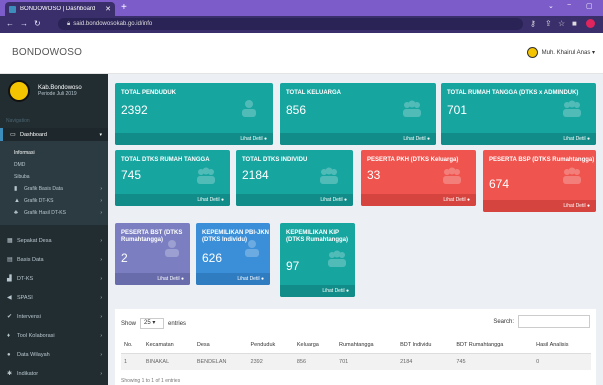 This screenshot has height=385, width=603. What do you see at coordinates (503, 321) in the screenshot?
I see `search-label: Search:` at bounding box center [503, 321].